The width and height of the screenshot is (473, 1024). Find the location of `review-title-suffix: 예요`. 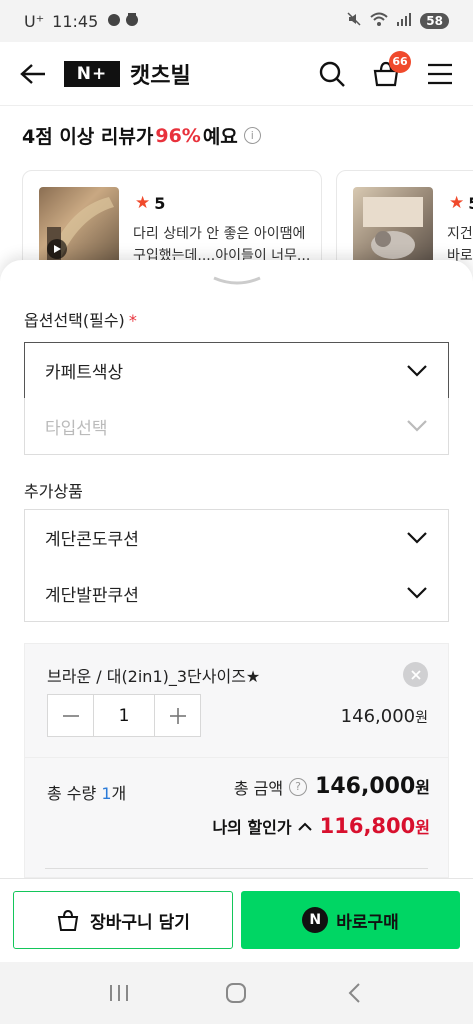

review-title-suffix: 예요 is located at coordinates (220, 137).